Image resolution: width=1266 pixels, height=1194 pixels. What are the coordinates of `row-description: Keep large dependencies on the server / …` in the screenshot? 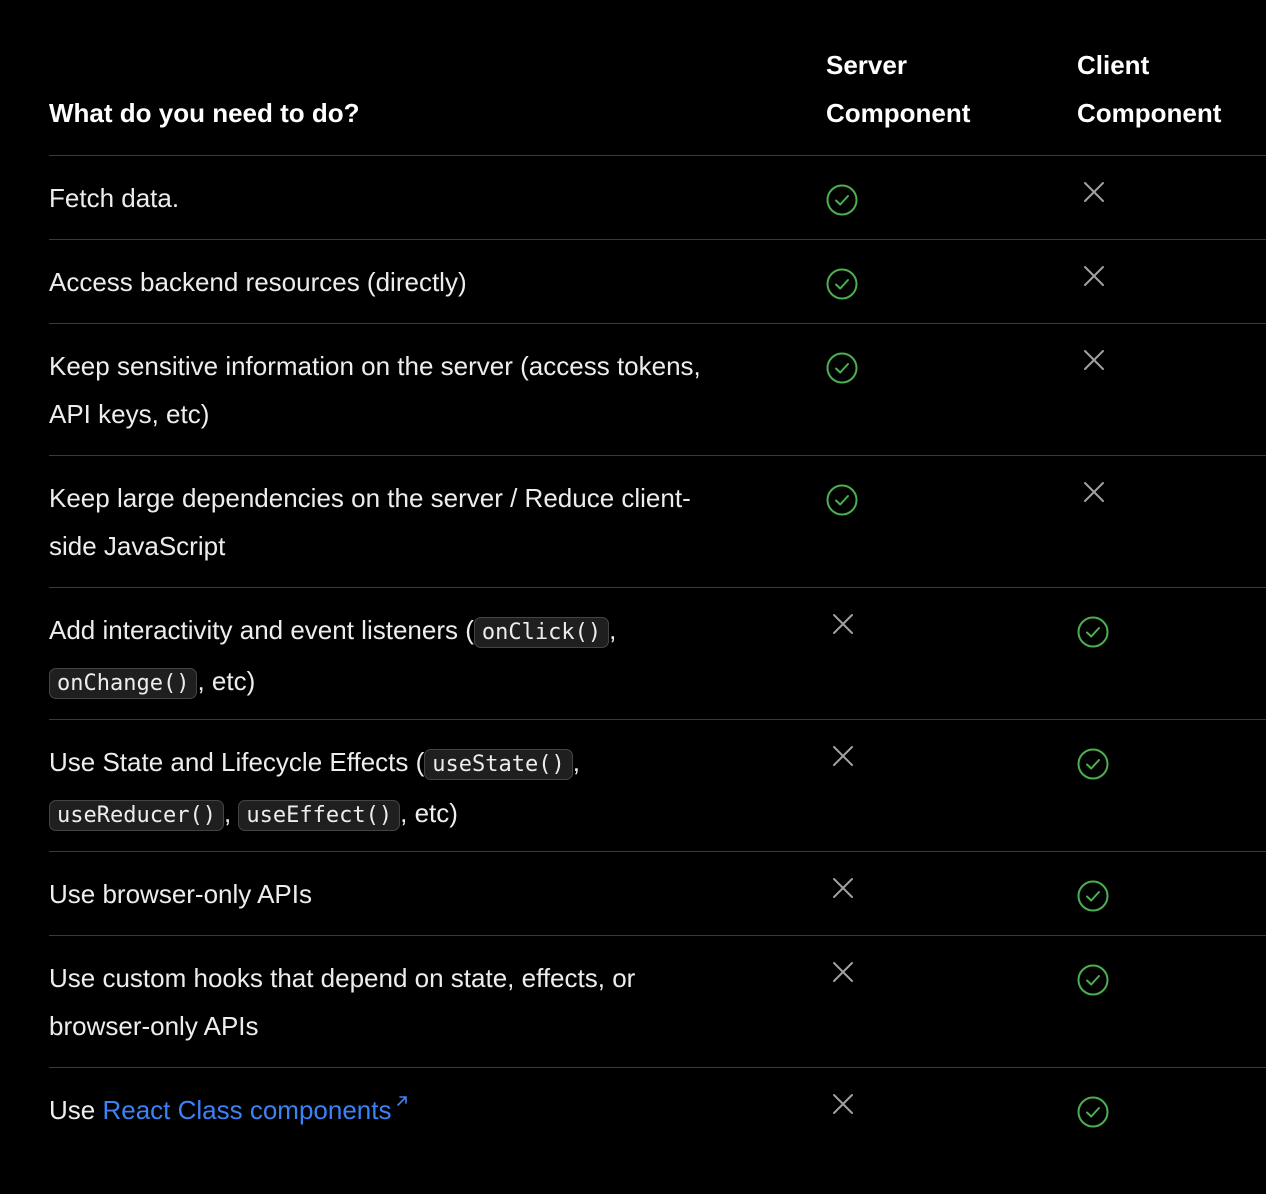 It's located at (437, 521).